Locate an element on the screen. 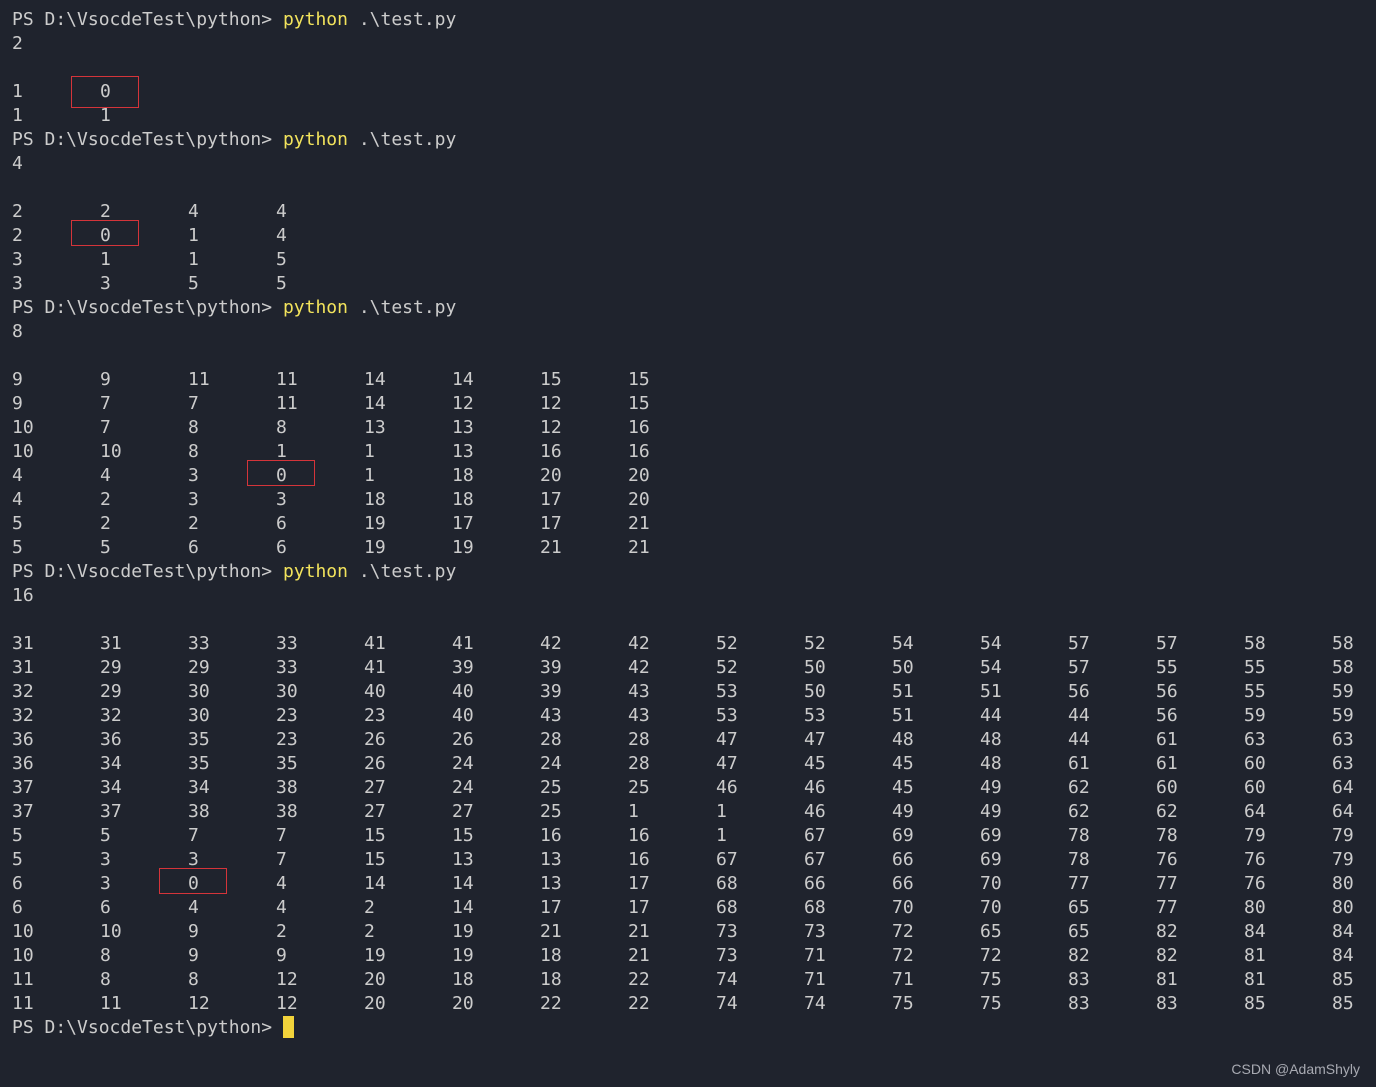  matrix-cell: 11 is located at coordinates (287, 379).